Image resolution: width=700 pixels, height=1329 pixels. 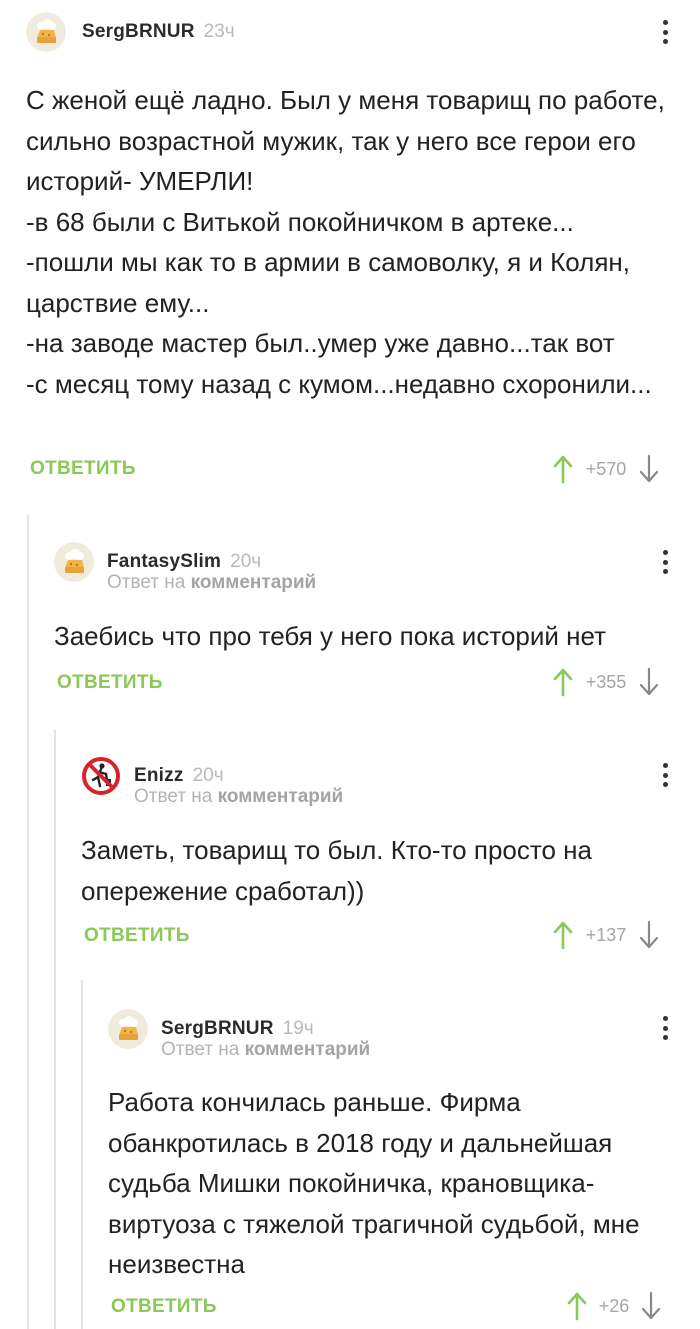 I want to click on vote-controls: +570, so click(x=606, y=469).